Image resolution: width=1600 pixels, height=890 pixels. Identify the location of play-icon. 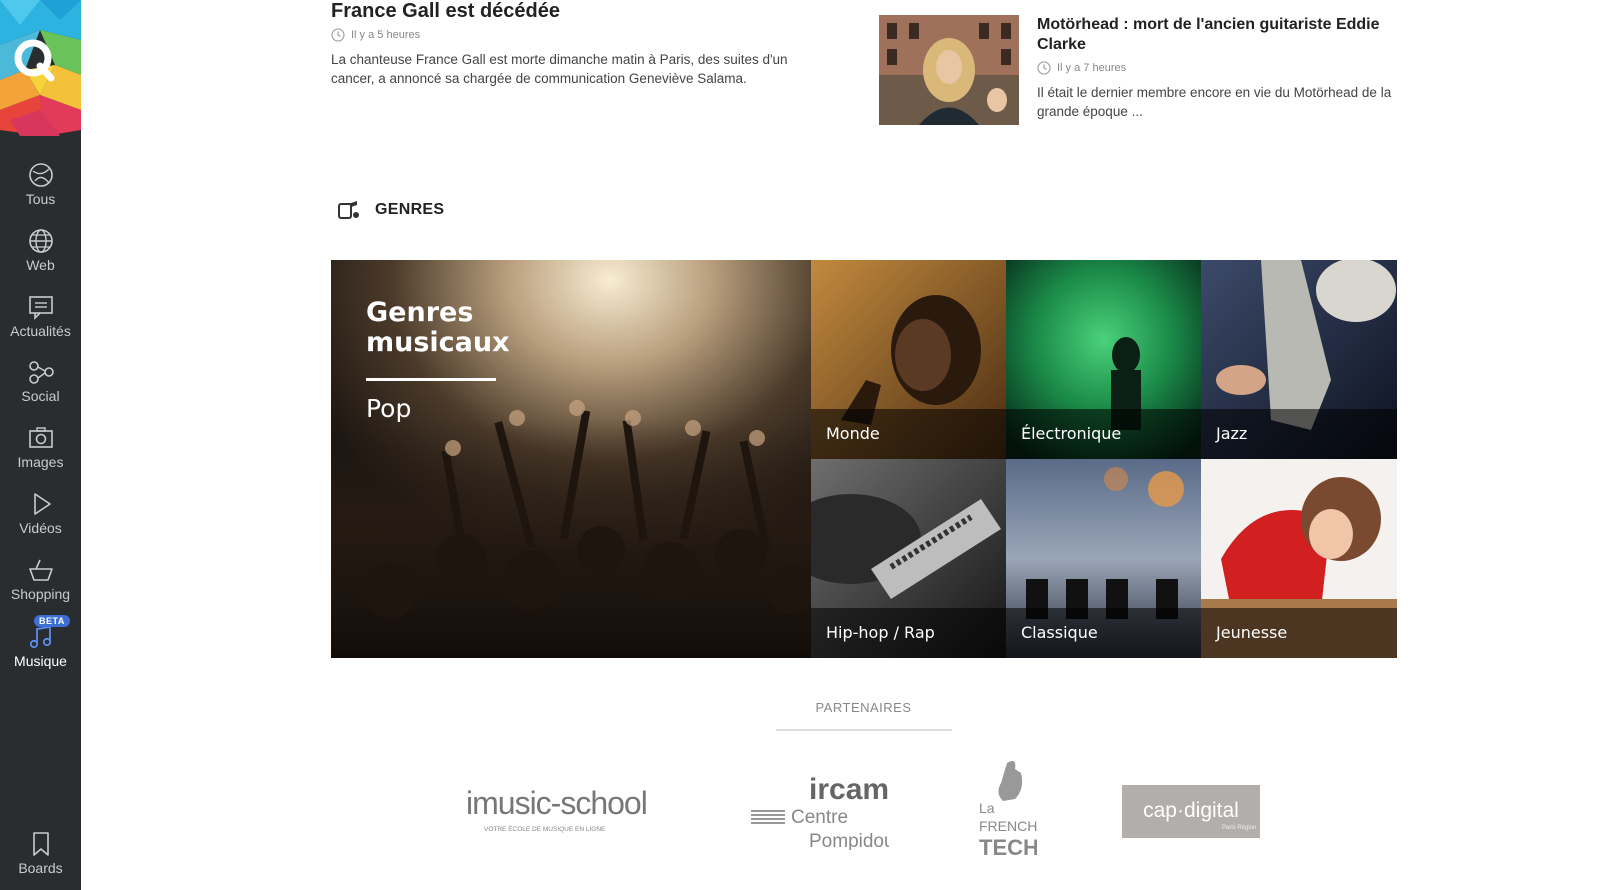
(42, 504).